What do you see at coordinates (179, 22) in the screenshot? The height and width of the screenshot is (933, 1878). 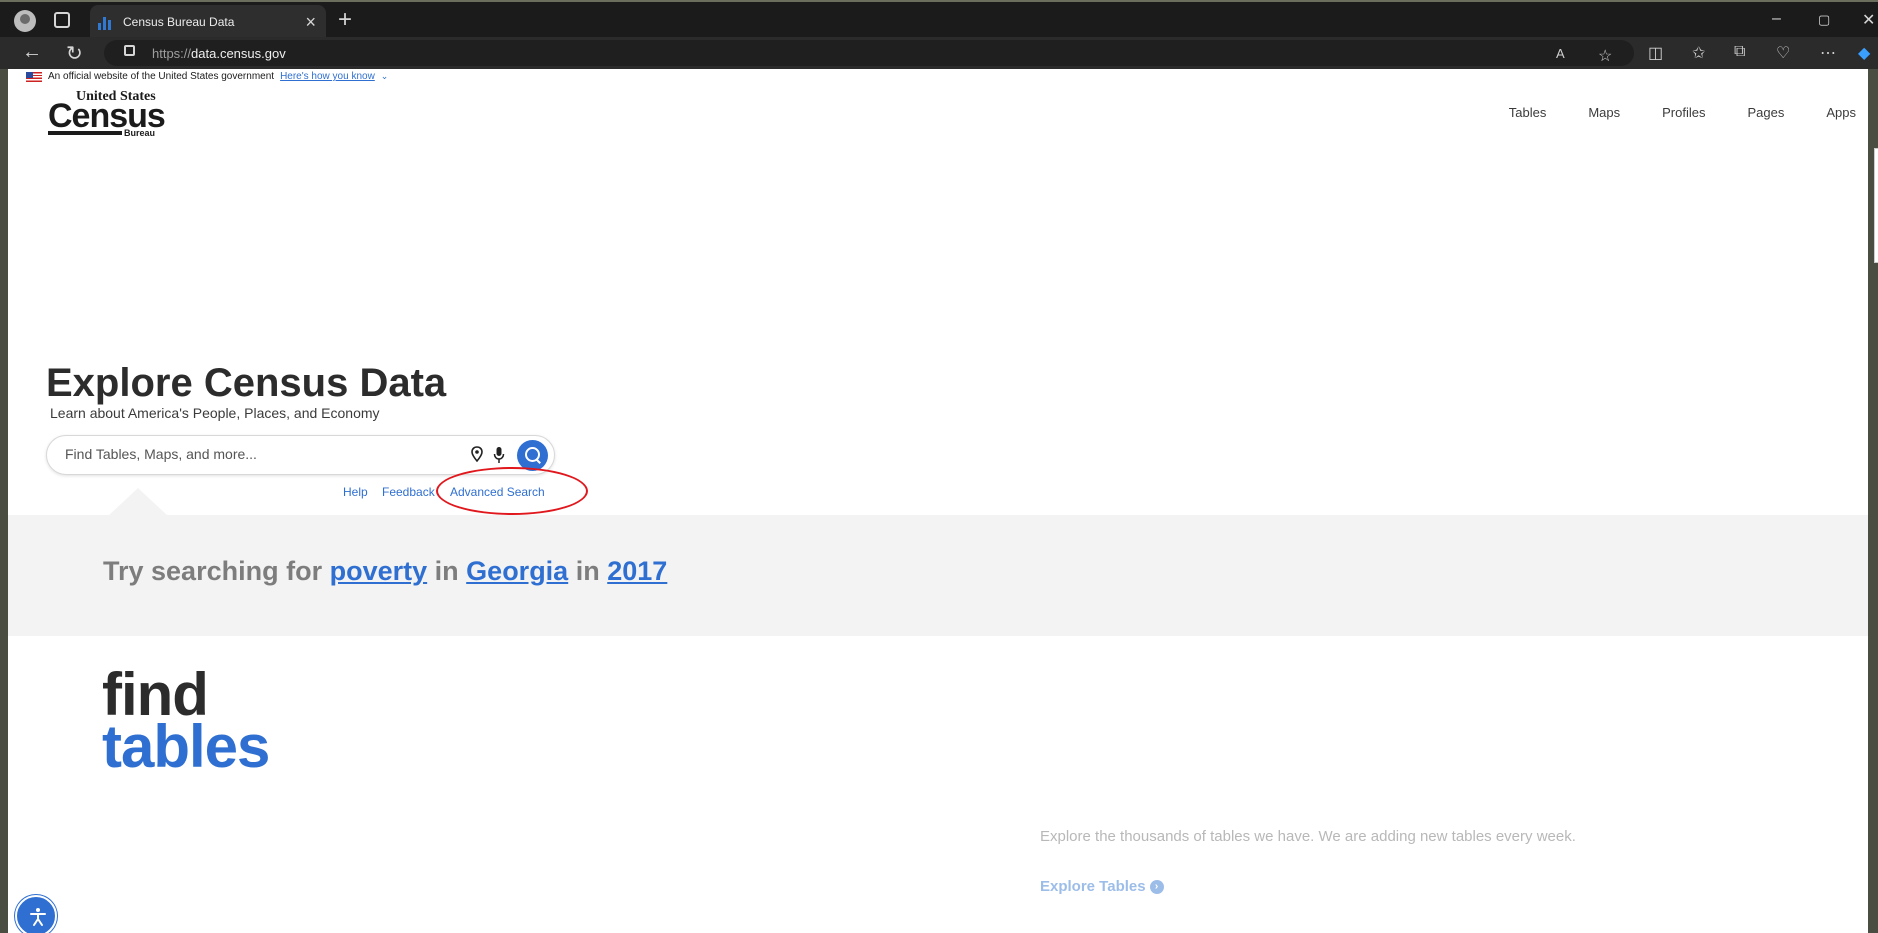 I see `tab-title: Census Bureau Data` at bounding box center [179, 22].